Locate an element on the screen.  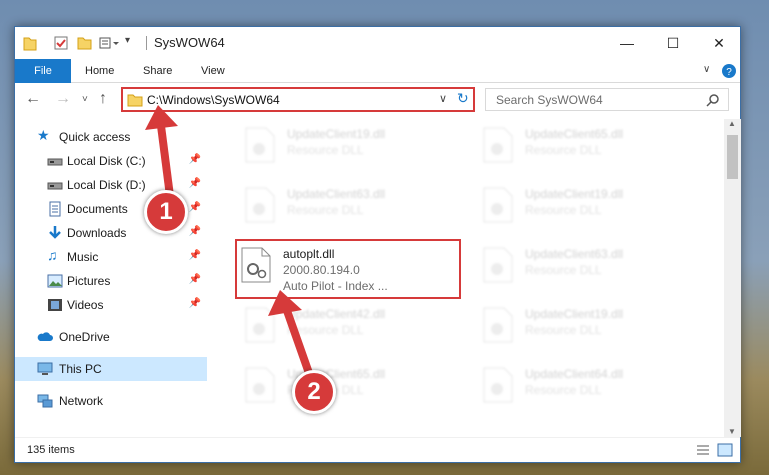
step-2-callout: 2 is located at coordinates (314, 392).